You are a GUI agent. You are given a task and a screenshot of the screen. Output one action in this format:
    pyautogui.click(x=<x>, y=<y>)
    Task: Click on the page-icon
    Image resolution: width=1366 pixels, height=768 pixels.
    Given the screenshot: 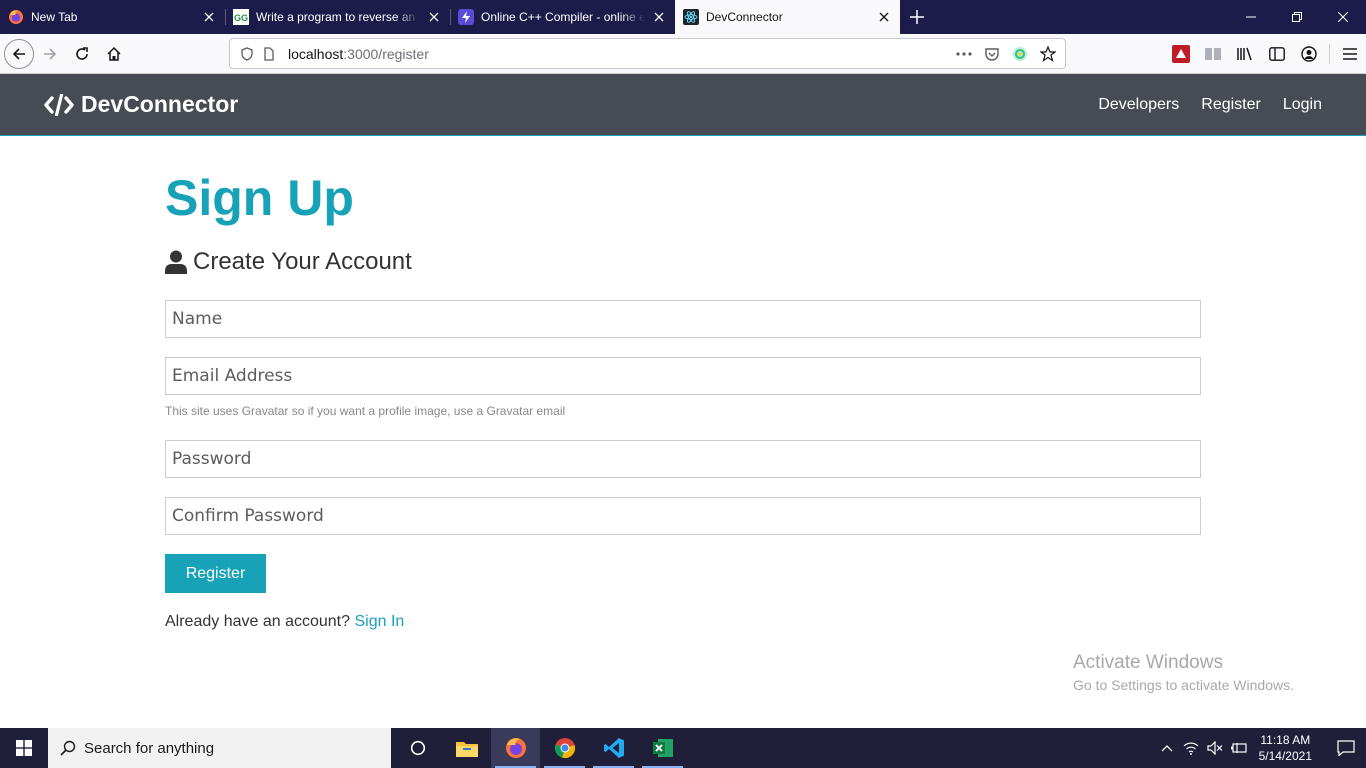 What is the action you would take?
    pyautogui.click(x=269, y=54)
    